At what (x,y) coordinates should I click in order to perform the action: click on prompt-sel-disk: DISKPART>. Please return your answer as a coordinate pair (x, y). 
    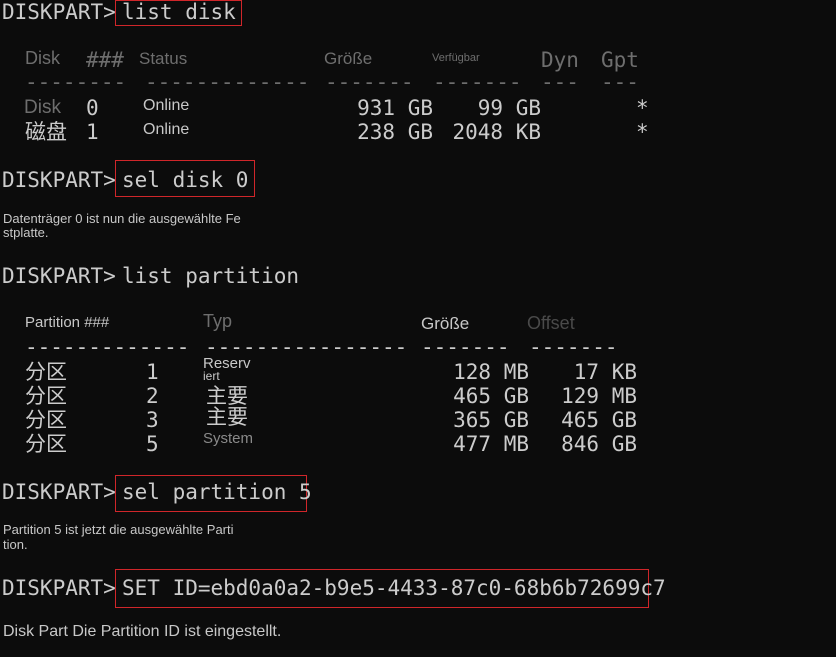
    Looking at the image, I should click on (59, 180).